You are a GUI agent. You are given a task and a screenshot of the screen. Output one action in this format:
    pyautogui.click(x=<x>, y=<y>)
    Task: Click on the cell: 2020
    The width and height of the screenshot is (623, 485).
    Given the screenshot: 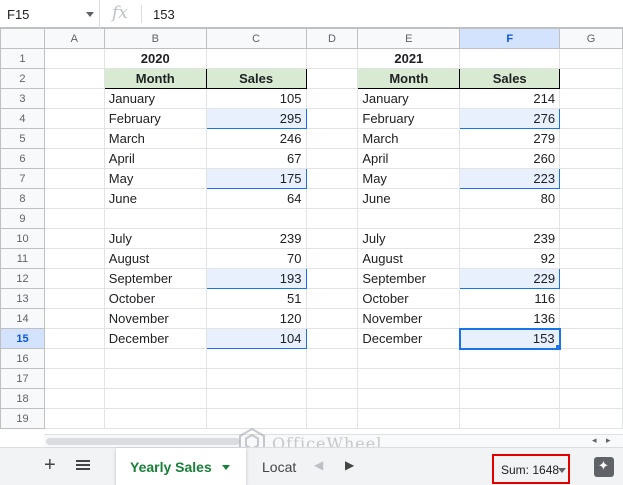 What is the action you would take?
    pyautogui.click(x=155, y=59)
    